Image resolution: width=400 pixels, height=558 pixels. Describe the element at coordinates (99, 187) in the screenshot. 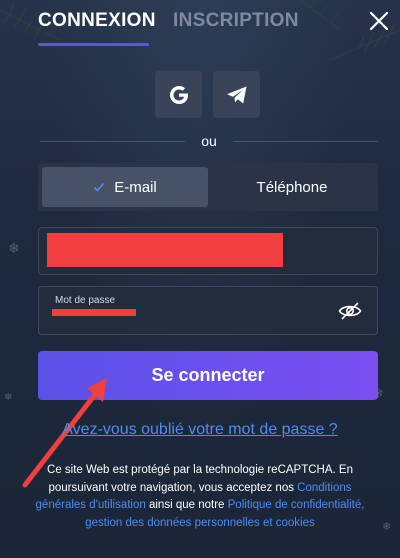

I see `check-icon` at that location.